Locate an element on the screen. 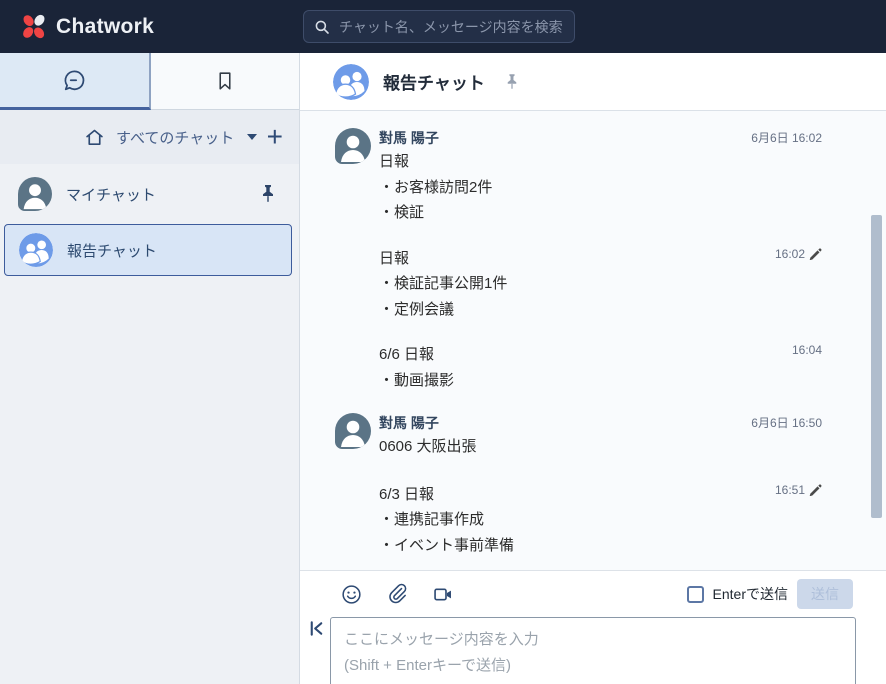 The image size is (886, 684). chat-filter-row: すべてのチャット + is located at coordinates (149, 137).